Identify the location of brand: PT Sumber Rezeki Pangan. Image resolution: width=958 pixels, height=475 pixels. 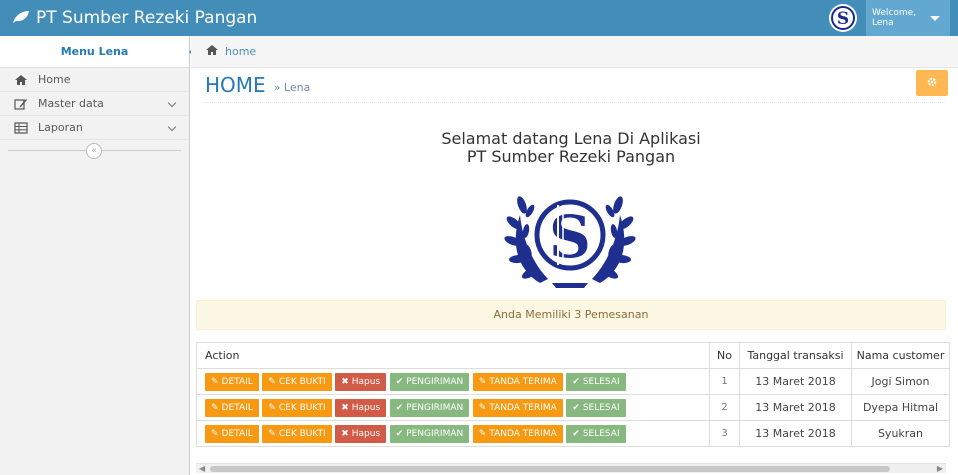
(134, 18).